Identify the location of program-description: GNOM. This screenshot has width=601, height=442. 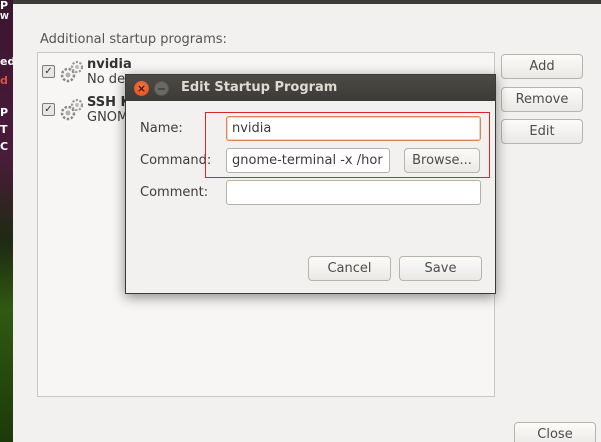
(108, 117).